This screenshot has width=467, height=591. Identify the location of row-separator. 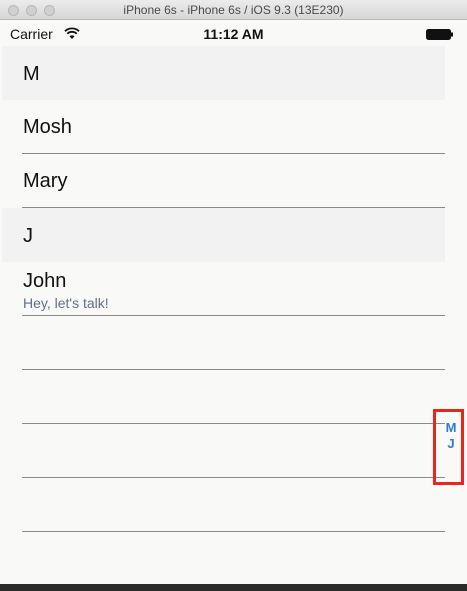
(233, 531).